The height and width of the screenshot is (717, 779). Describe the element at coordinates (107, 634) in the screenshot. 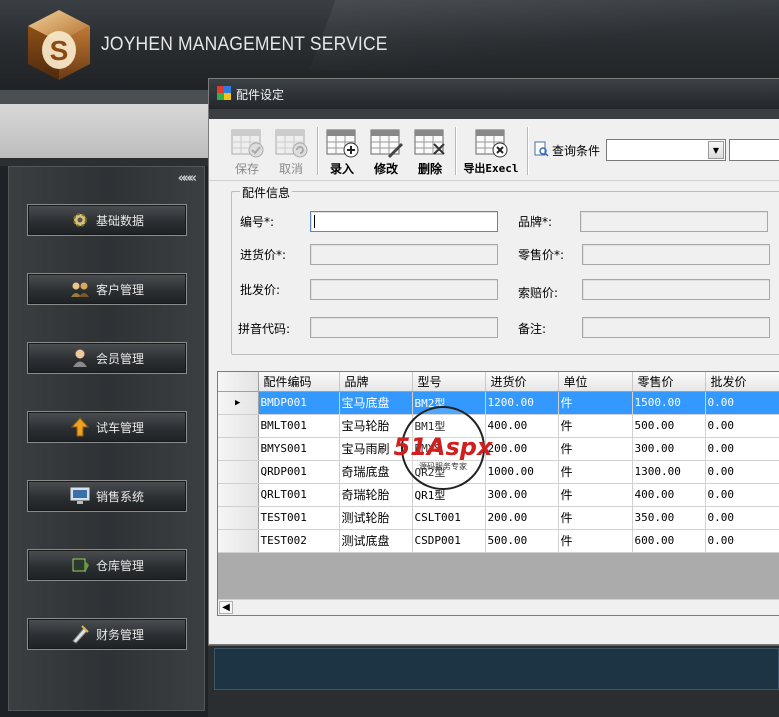

I see `sidebar-item-finance: 财务管理` at that location.